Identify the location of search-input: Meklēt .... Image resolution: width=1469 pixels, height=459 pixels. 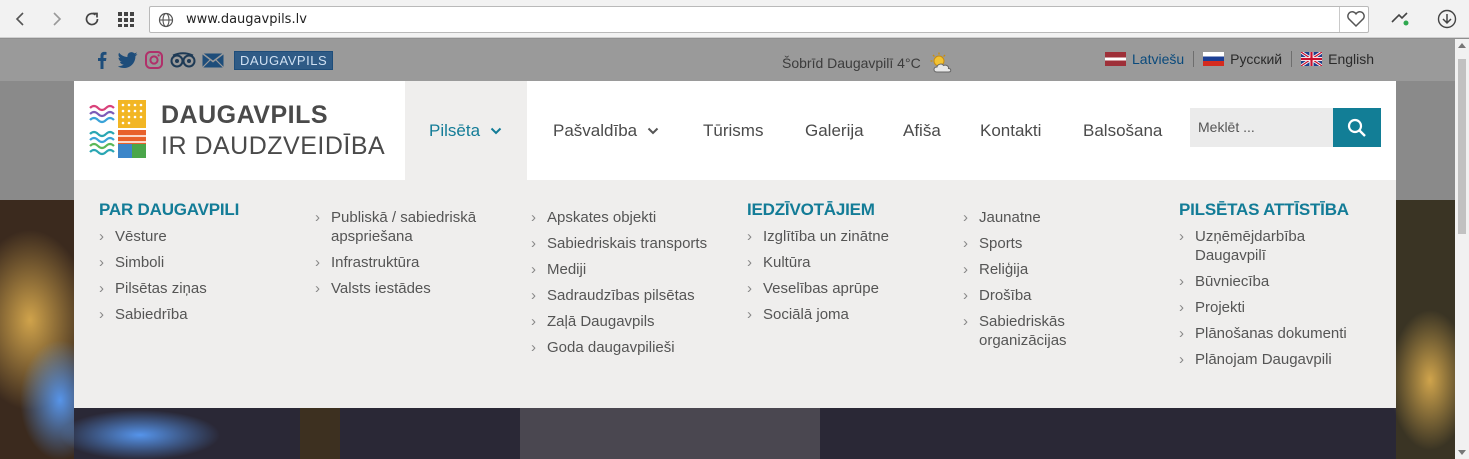
(1261, 127).